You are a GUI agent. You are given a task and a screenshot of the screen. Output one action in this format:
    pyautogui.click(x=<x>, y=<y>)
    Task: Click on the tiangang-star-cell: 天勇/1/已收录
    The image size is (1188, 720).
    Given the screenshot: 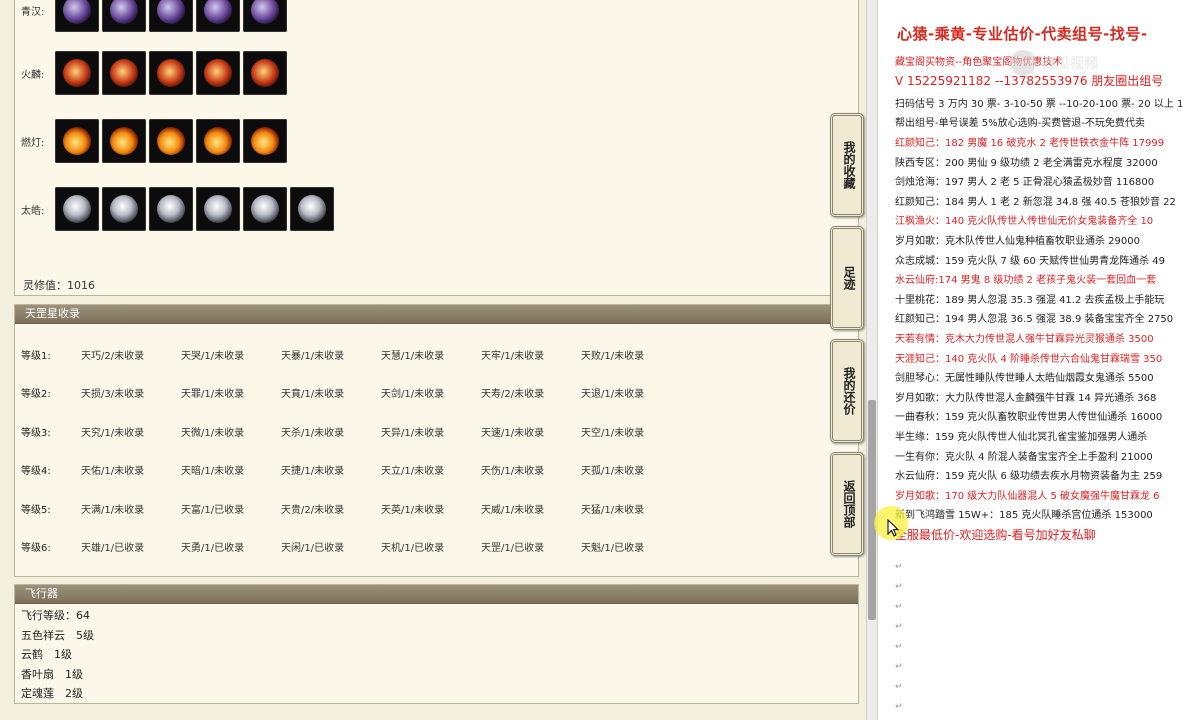 What is the action you would take?
    pyautogui.click(x=213, y=548)
    